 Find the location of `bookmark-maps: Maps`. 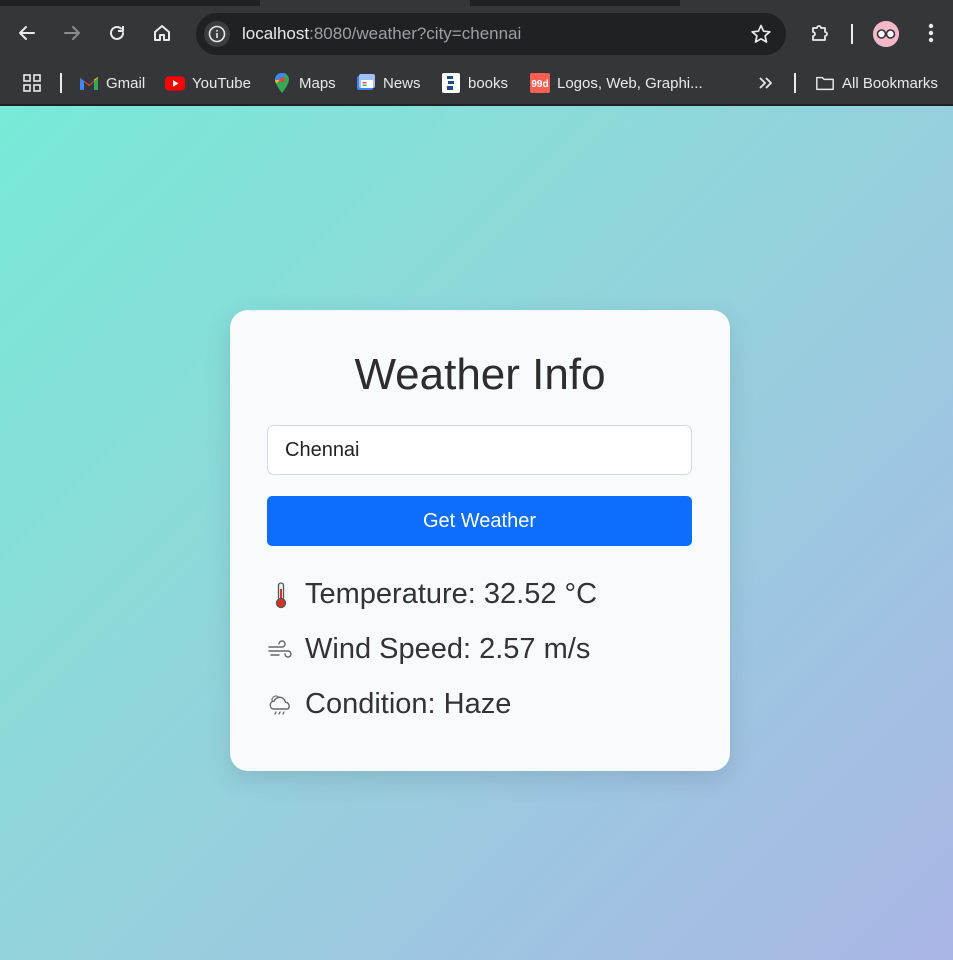

bookmark-maps: Maps is located at coordinates (304, 83).